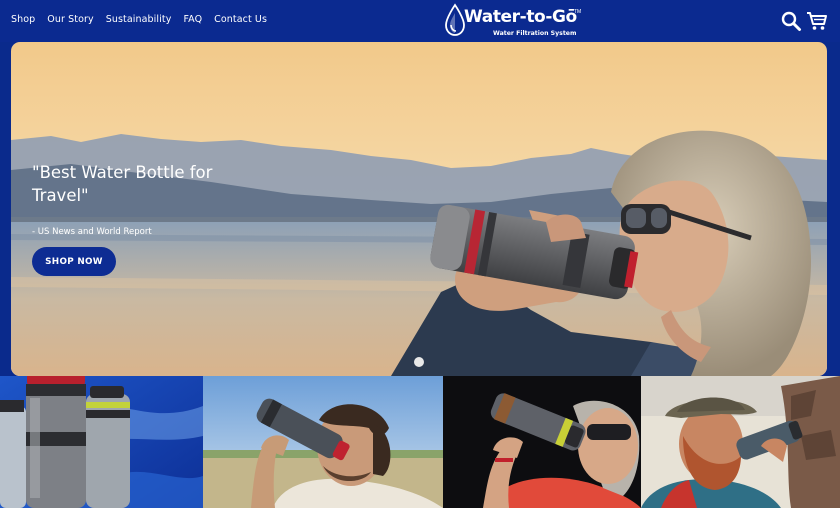 The height and width of the screenshot is (508, 840). Describe the element at coordinates (455, 19) in the screenshot. I see `water-drop-icon` at that location.